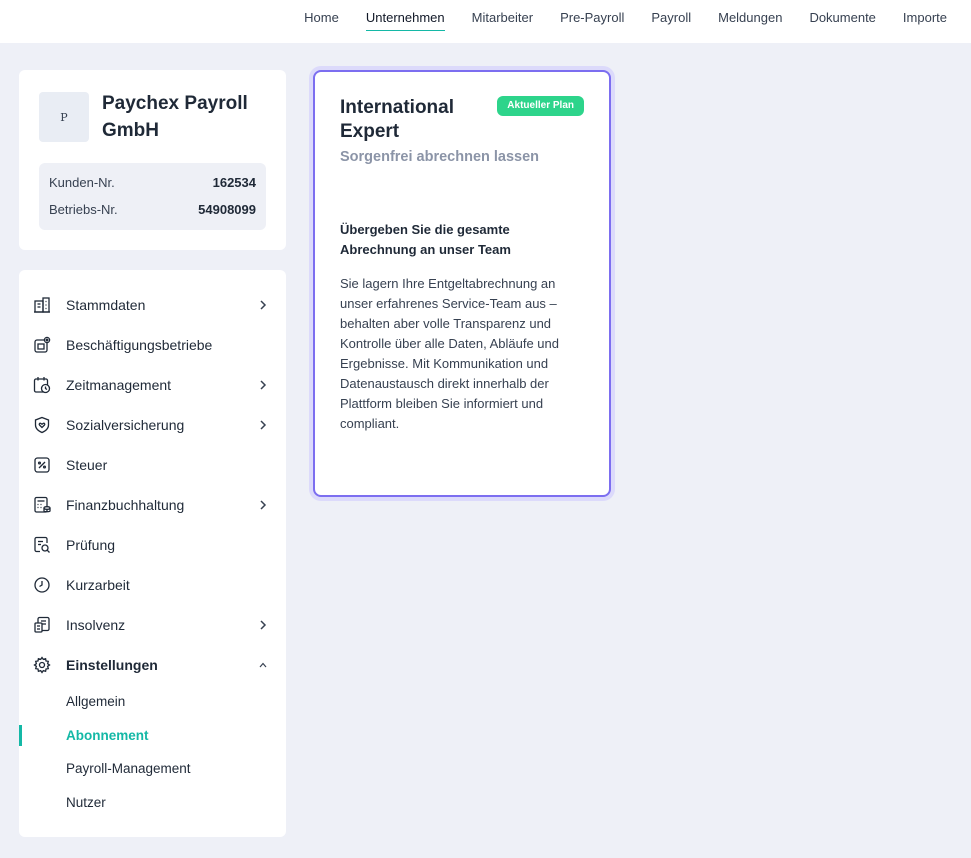 The width and height of the screenshot is (971, 858). What do you see at coordinates (152, 585) in the screenshot?
I see `sidebar-item-kurzarbeit: Kurzarbeit` at bounding box center [152, 585].